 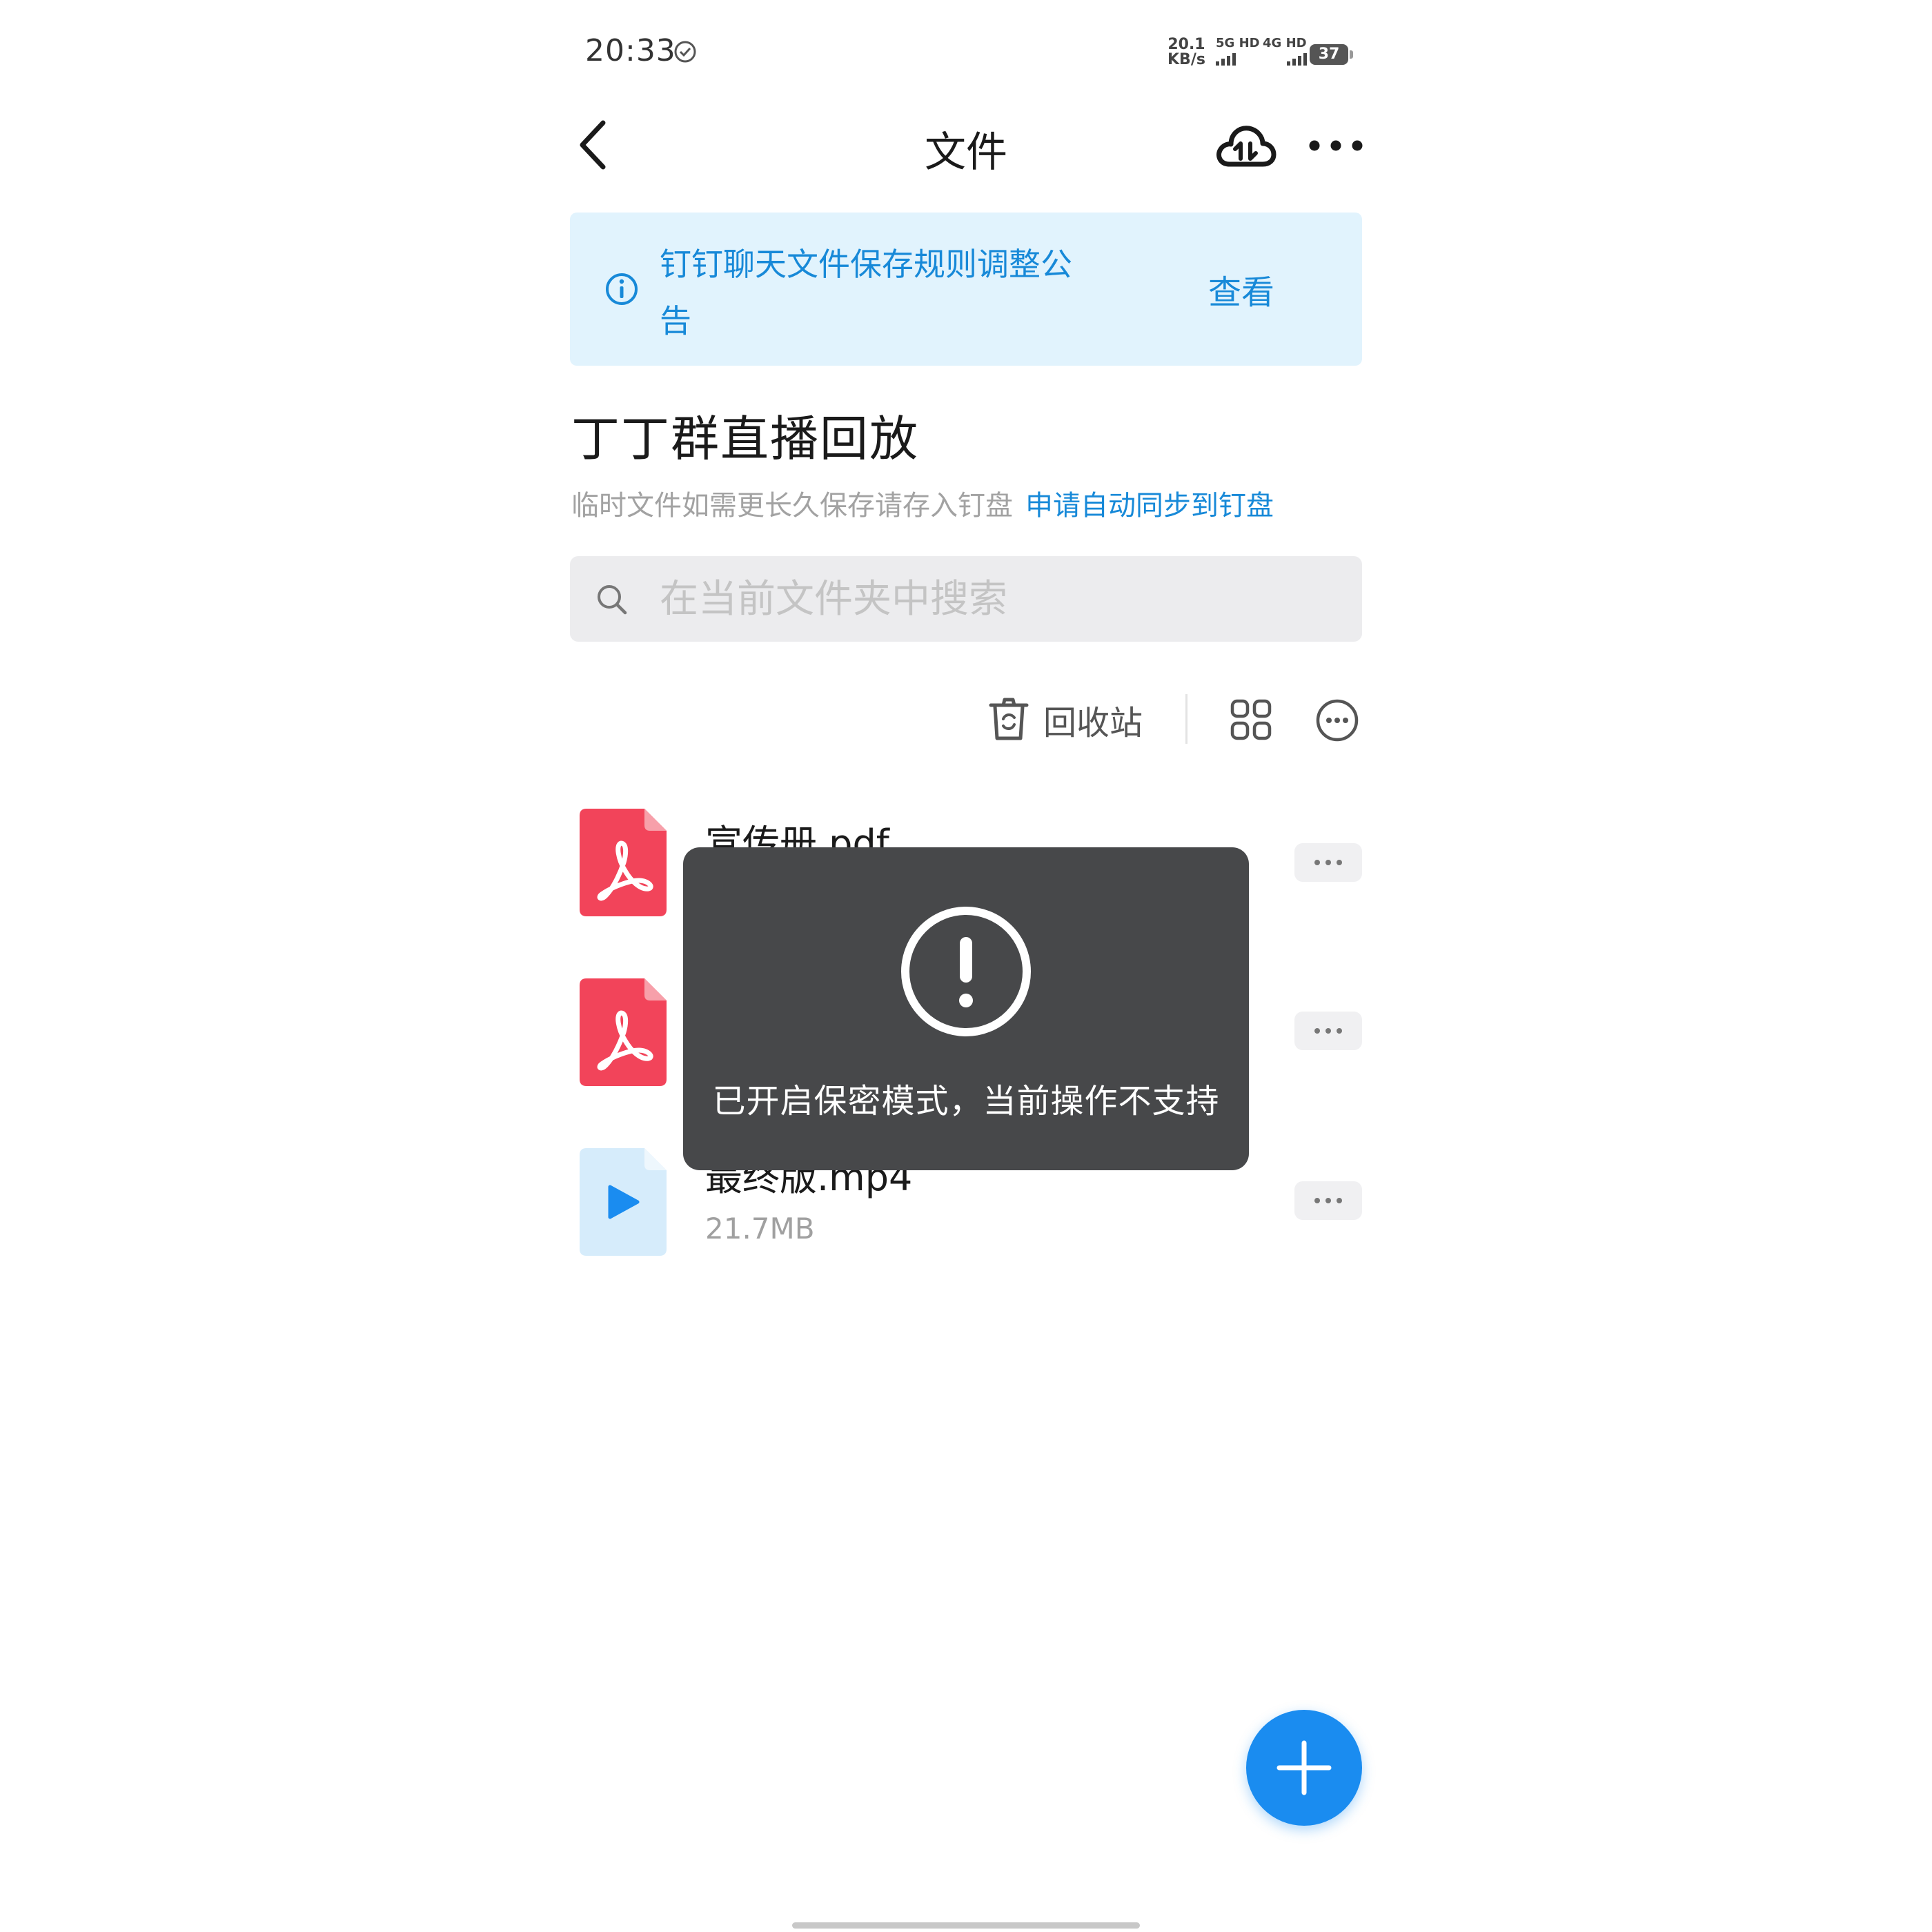 What do you see at coordinates (1331, 54) in the screenshot?
I see `battery-indicator: 37` at bounding box center [1331, 54].